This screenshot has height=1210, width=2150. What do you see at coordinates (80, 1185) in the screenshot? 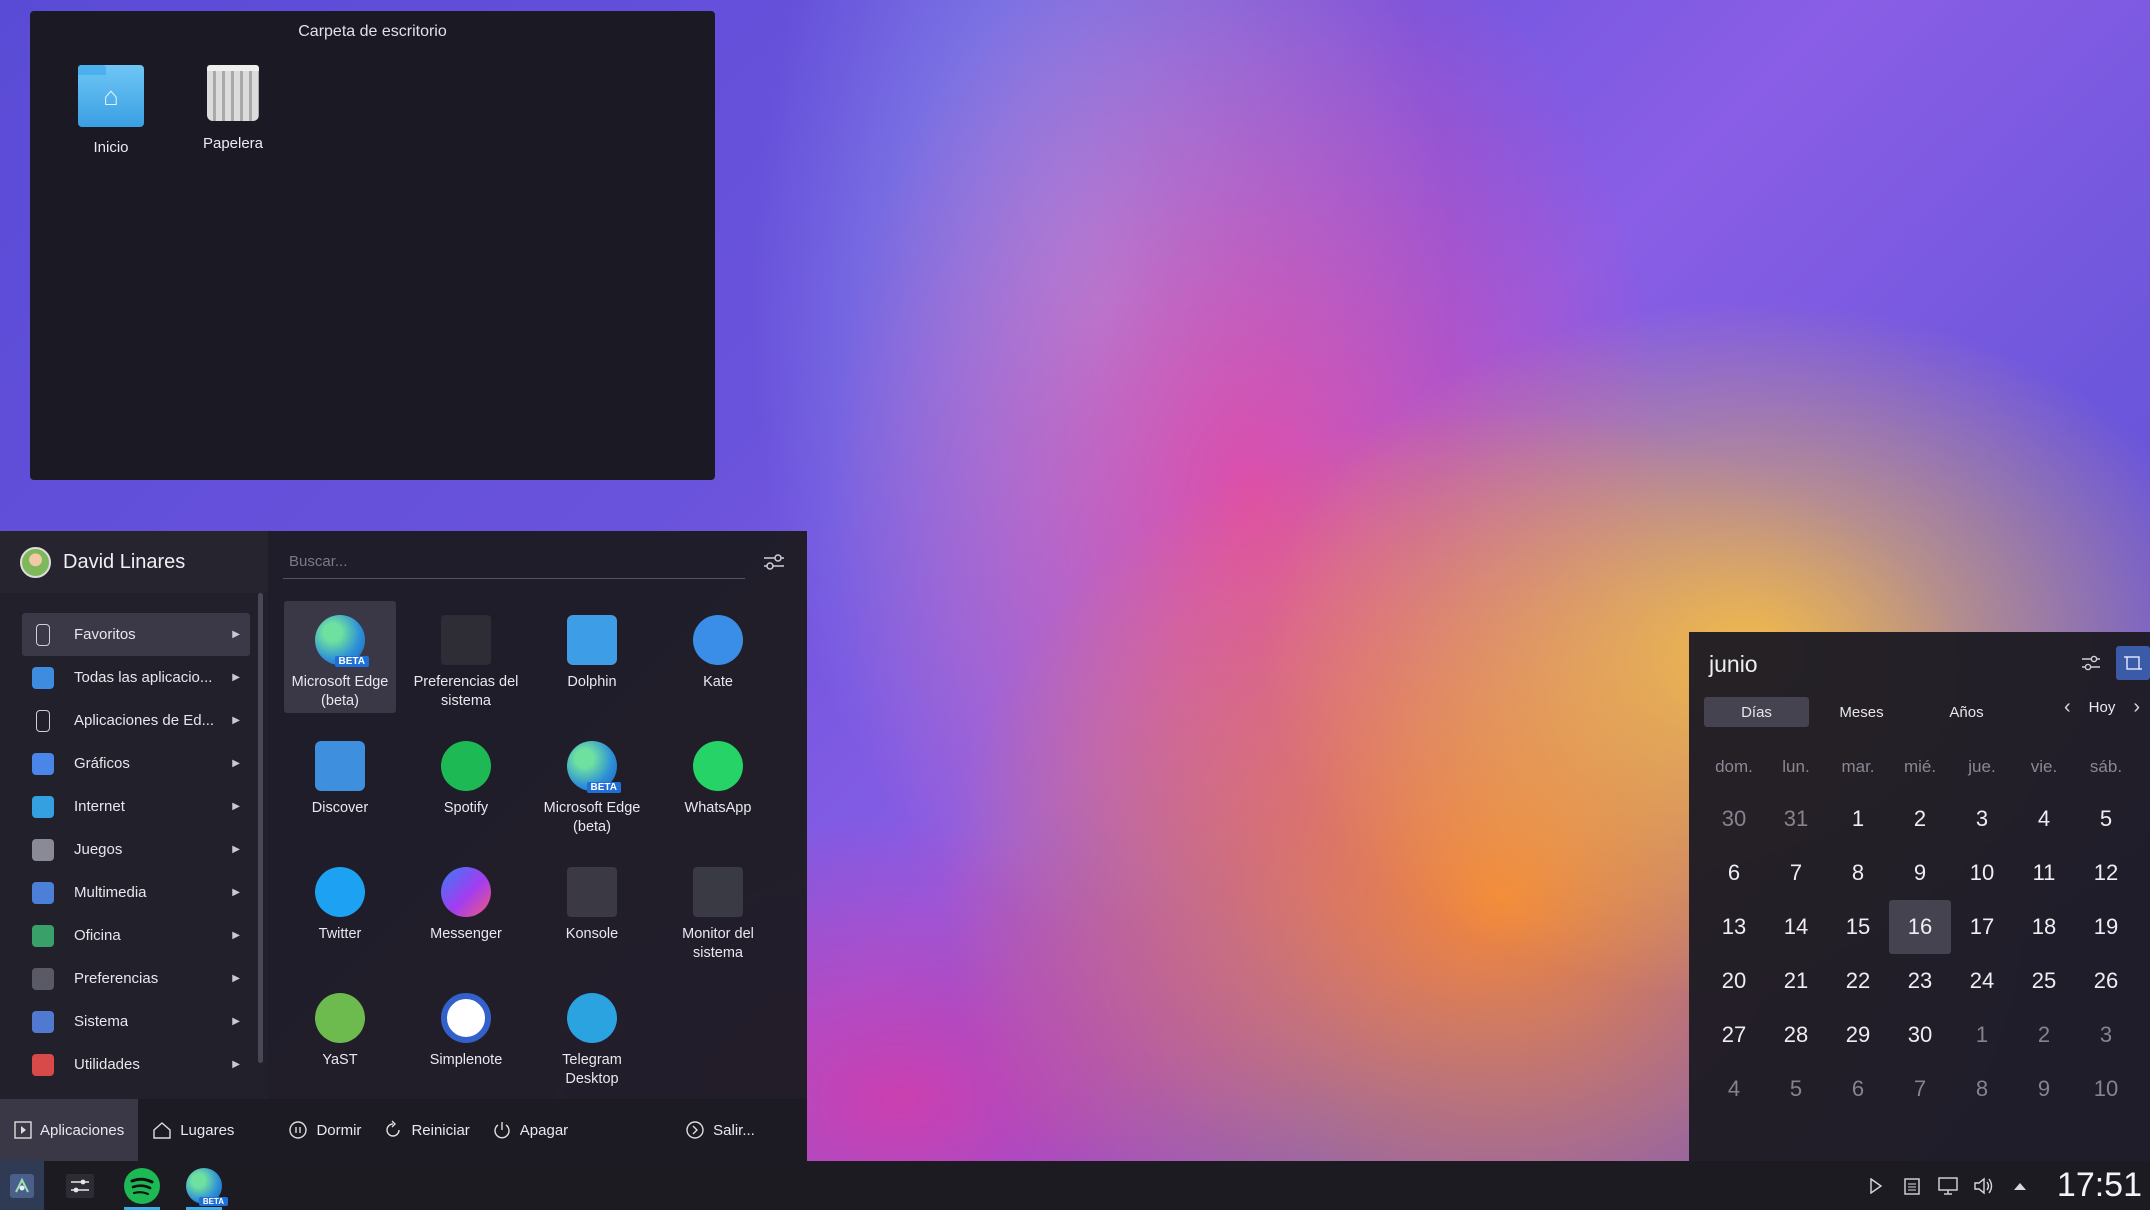
I see `taskbar-system-settings` at bounding box center [80, 1185].